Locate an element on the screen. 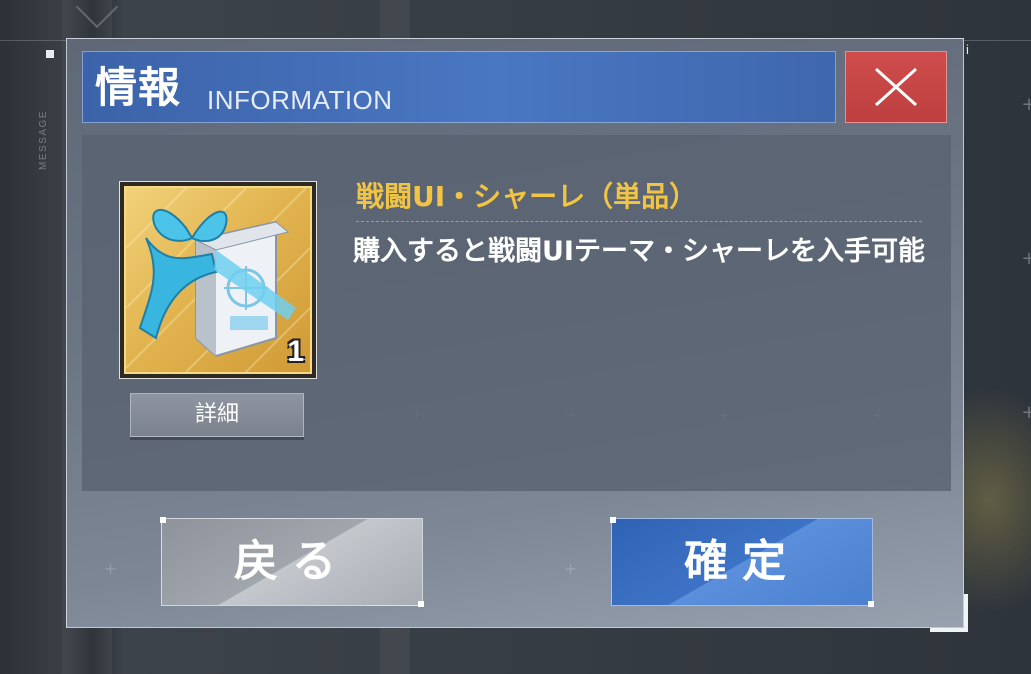  item-count-badge: 1 is located at coordinates (295, 351).